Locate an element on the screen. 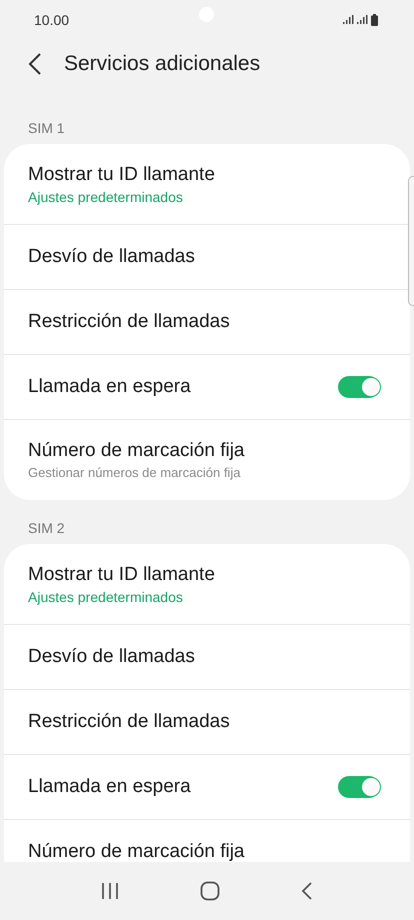  section-label: SIM 1 is located at coordinates (46, 128).